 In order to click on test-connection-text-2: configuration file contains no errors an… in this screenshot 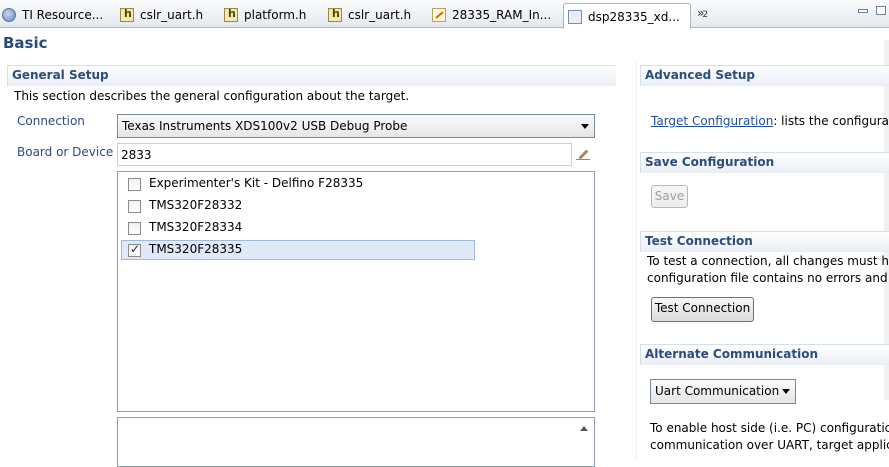, I will do `click(767, 278)`.